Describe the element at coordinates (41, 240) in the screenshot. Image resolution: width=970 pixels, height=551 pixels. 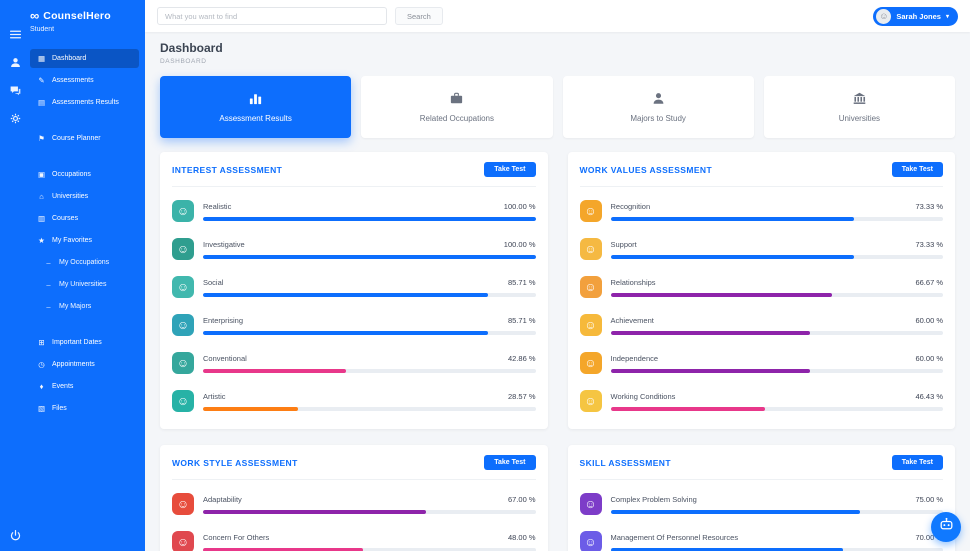
I see `star-icon: ★` at that location.